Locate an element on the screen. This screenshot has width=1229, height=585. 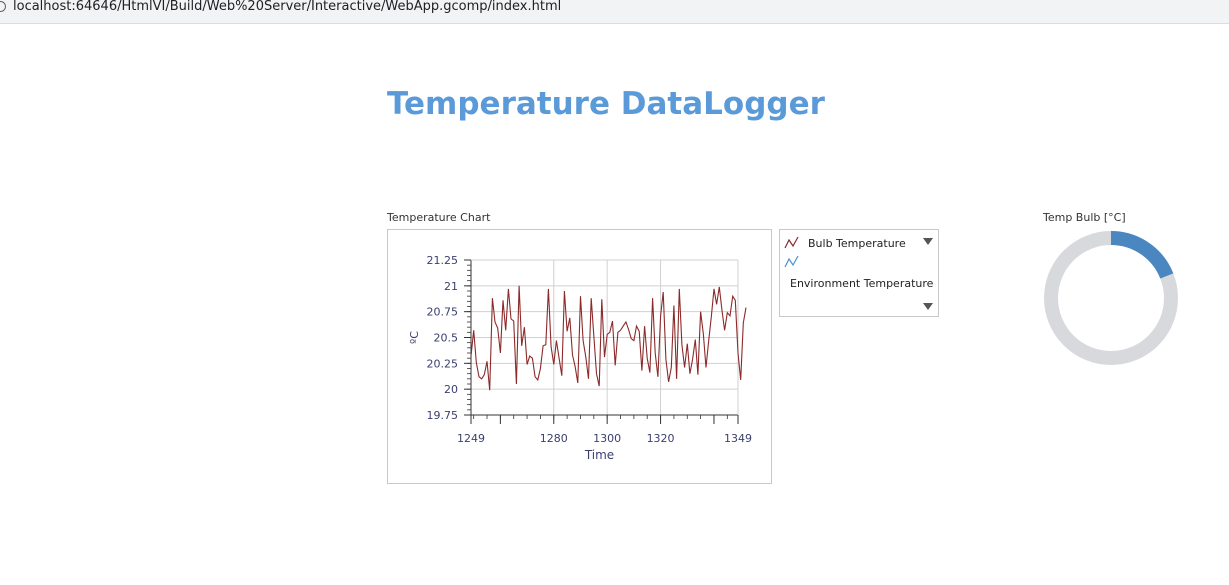
x-axis-label: Time is located at coordinates (599, 455).